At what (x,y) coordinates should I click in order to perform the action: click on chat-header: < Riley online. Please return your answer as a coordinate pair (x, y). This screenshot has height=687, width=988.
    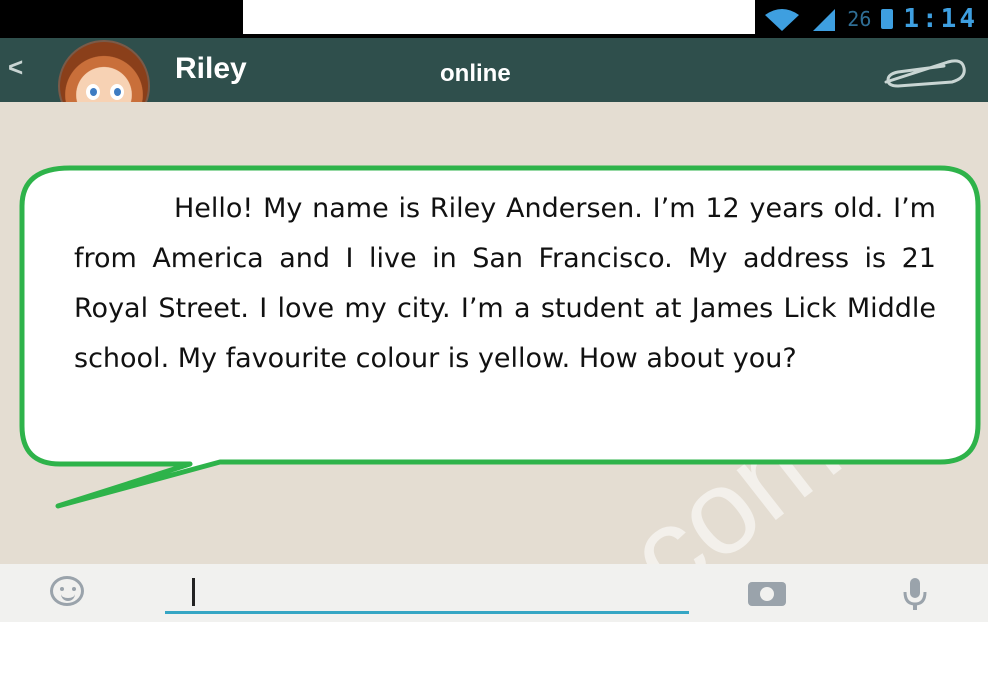
    Looking at the image, I should click on (494, 85).